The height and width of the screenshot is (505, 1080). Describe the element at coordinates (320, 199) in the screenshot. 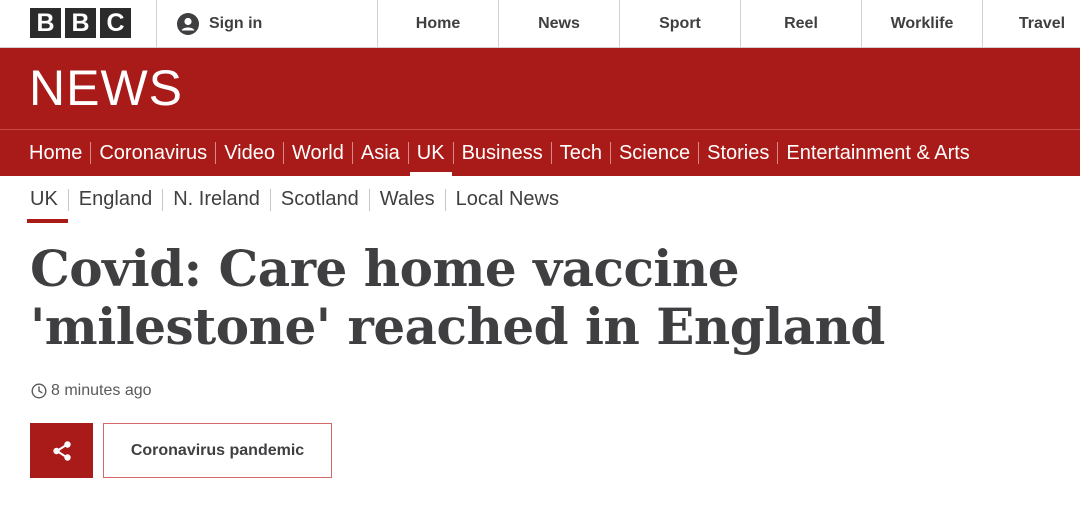

I see `subnav-item-scotland: Scotland` at that location.